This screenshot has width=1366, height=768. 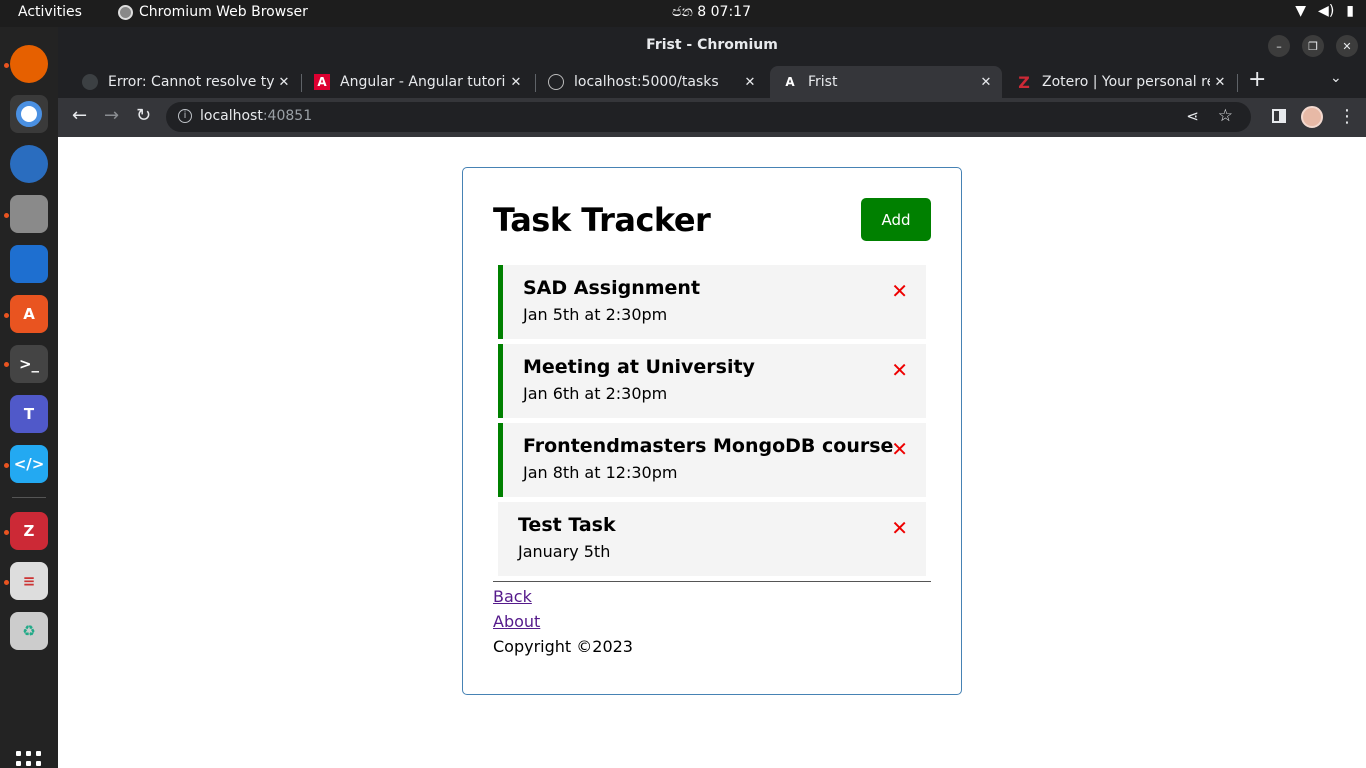 What do you see at coordinates (595, 393) in the screenshot?
I see `task-day: Jan 6th at 2:30pm` at bounding box center [595, 393].